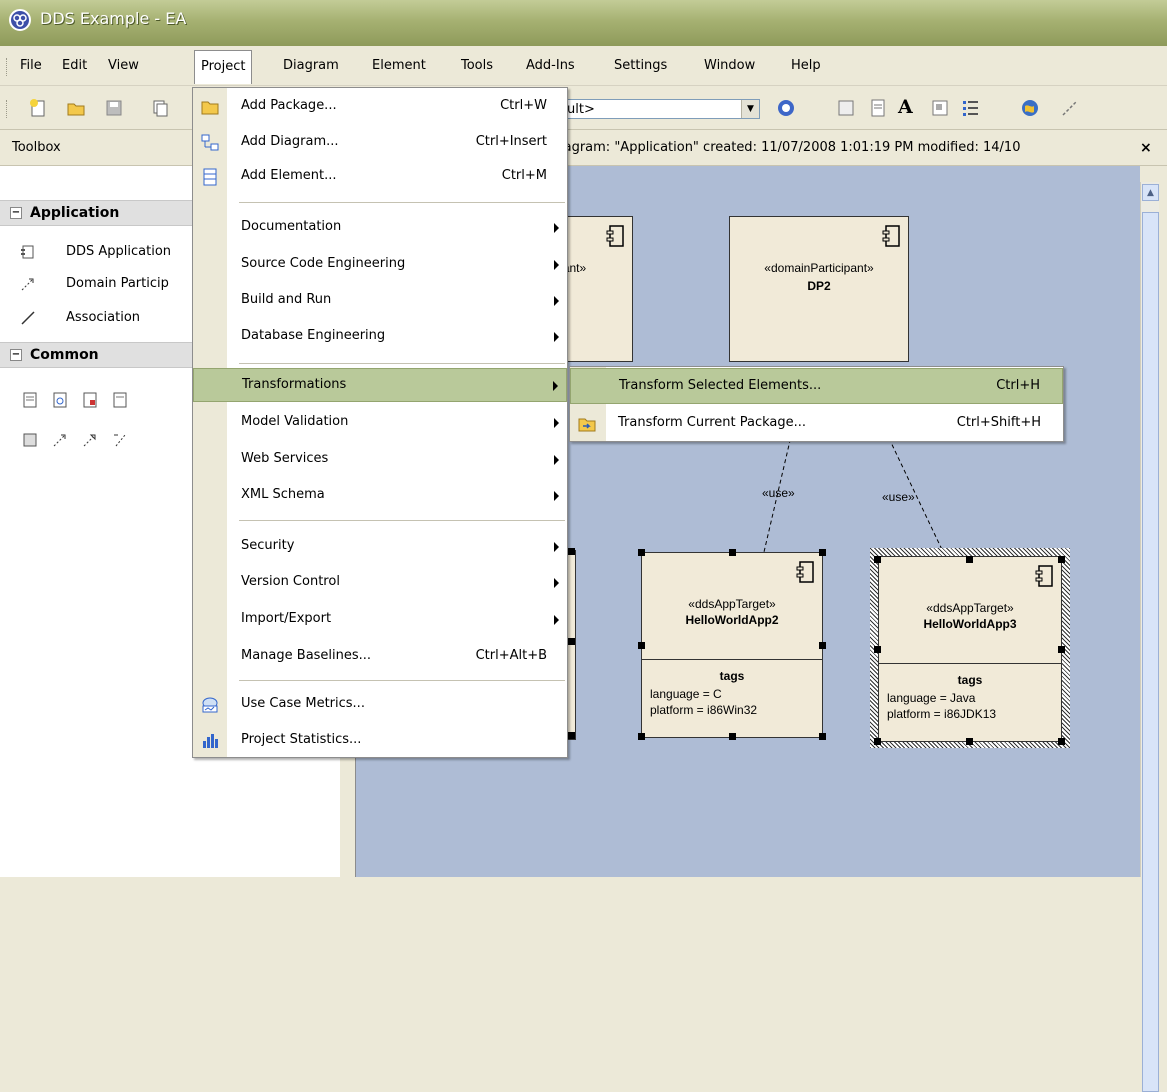  I want to click on new-project-icon, so click(38, 108).